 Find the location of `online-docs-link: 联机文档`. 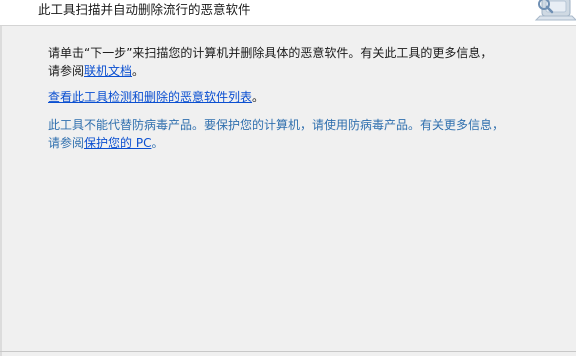

online-docs-link: 联机文档 is located at coordinates (108, 71).